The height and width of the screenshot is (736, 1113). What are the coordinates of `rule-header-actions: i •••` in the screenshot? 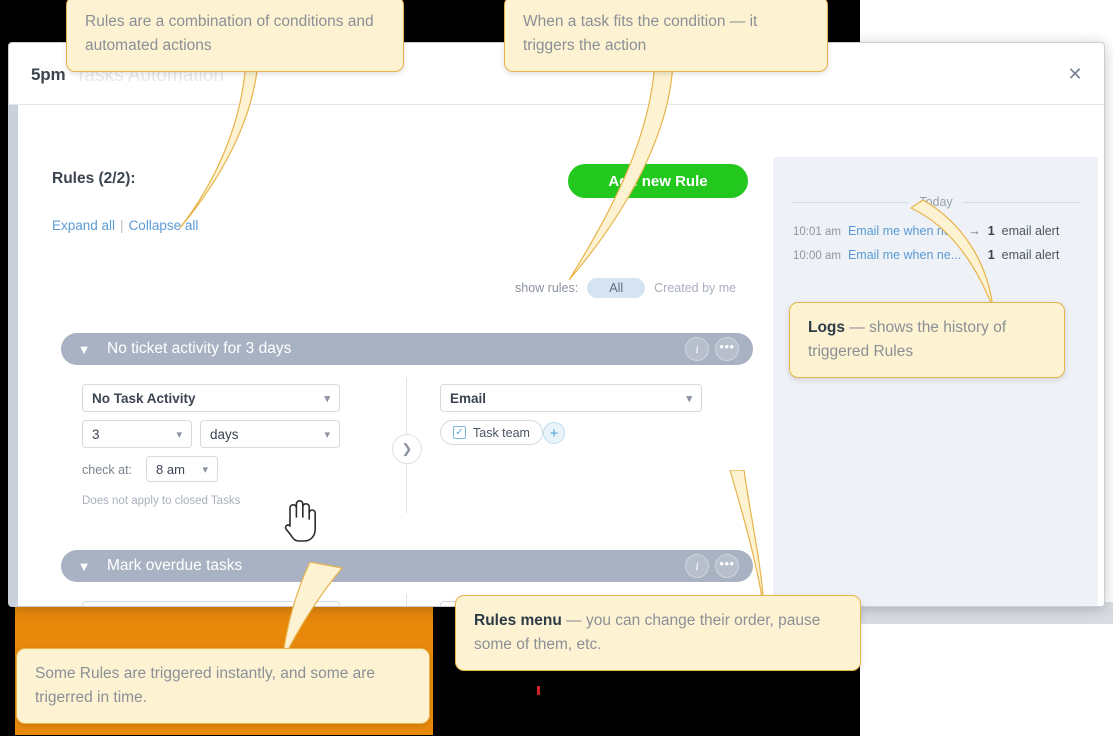 It's located at (719, 349).